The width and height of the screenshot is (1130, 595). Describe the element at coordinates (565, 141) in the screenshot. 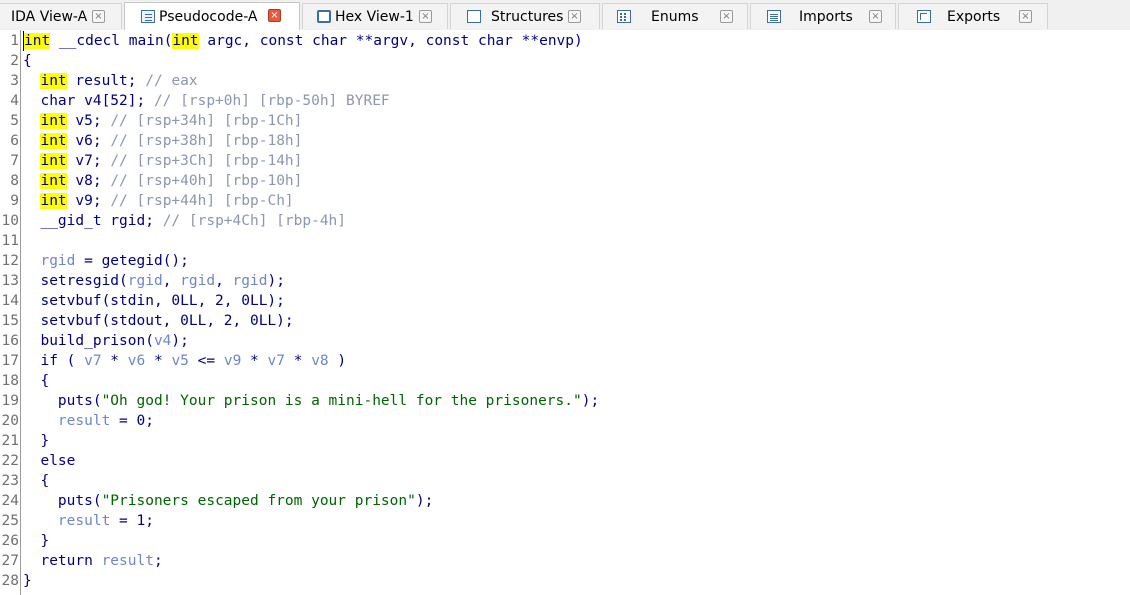

I see `code-line: 6 int v6; // [rsp+38h] [rbp-18h]` at that location.